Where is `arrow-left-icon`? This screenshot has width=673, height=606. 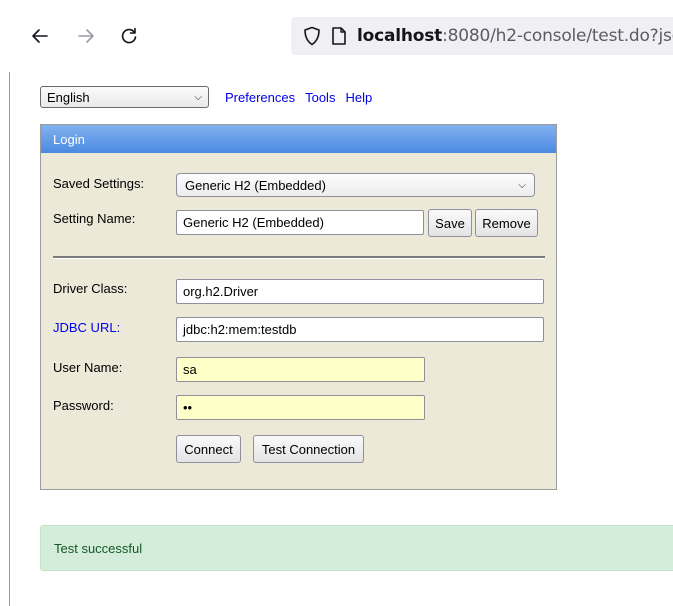
arrow-left-icon is located at coordinates (40, 36).